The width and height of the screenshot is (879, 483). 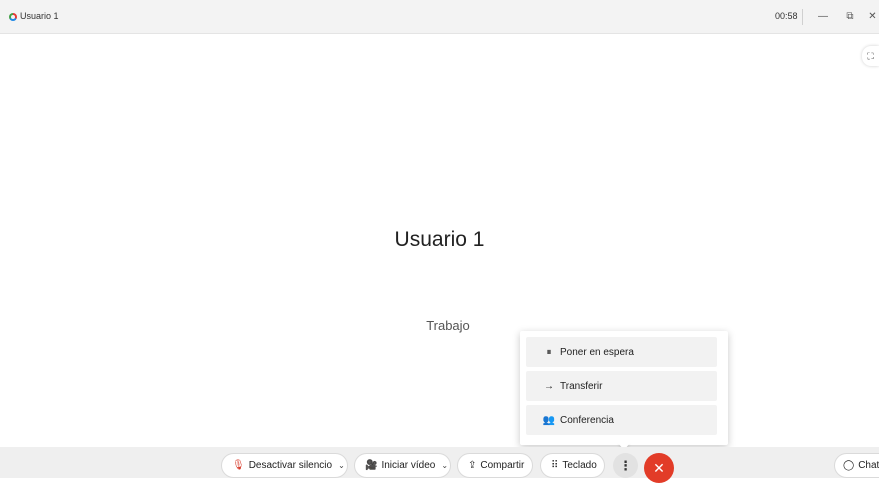 What do you see at coordinates (408, 465) in the screenshot?
I see `start-video-label: Iniciar vídeo` at bounding box center [408, 465].